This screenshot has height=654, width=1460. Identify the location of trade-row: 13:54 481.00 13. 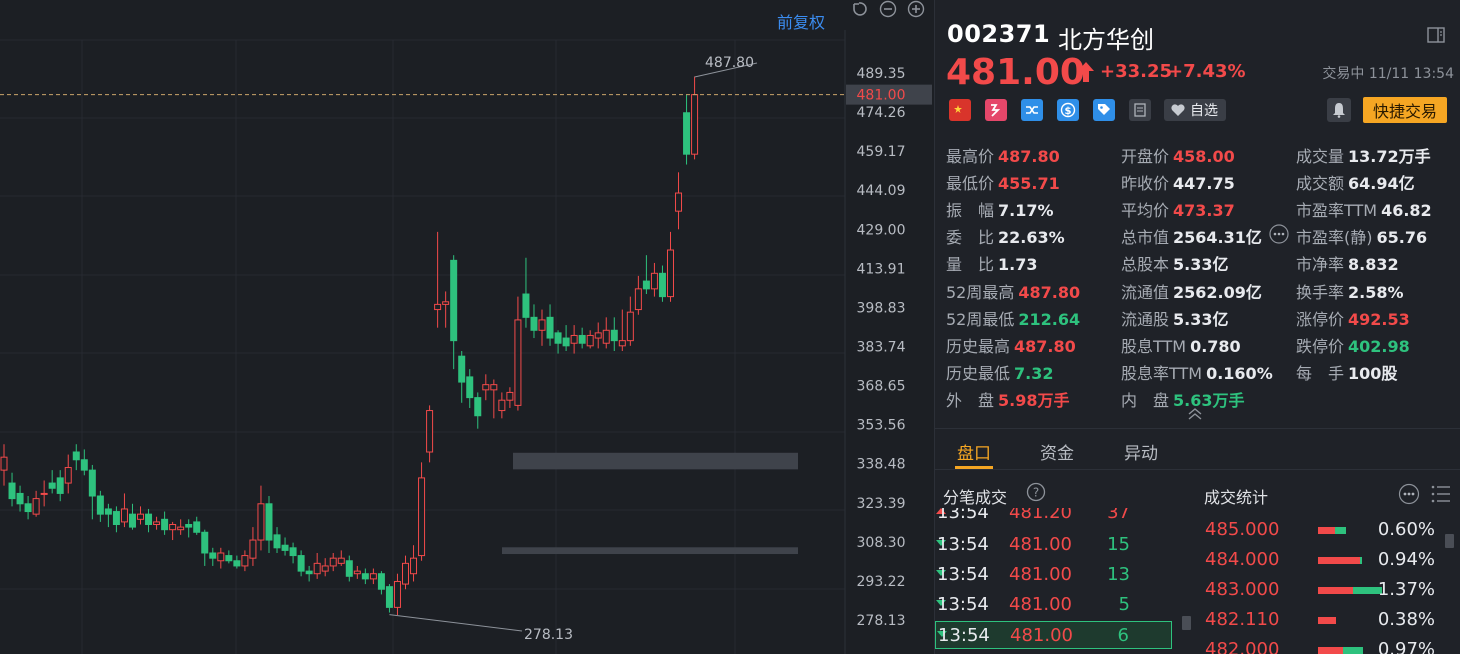
(1053, 575).